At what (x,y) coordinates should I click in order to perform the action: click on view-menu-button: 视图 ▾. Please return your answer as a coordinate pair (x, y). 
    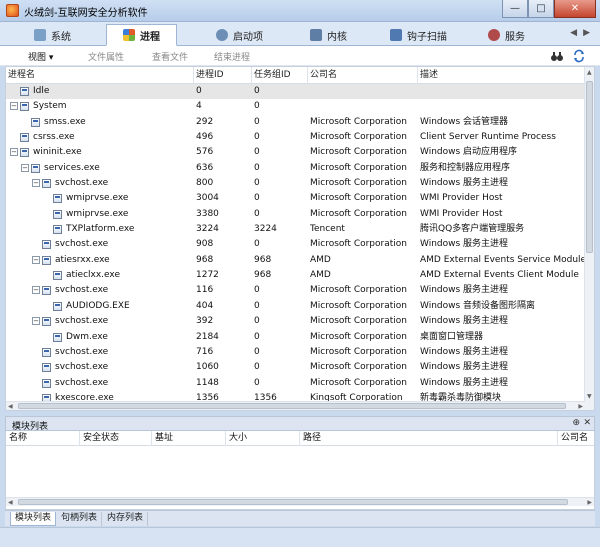
    Looking at the image, I should click on (40, 56).